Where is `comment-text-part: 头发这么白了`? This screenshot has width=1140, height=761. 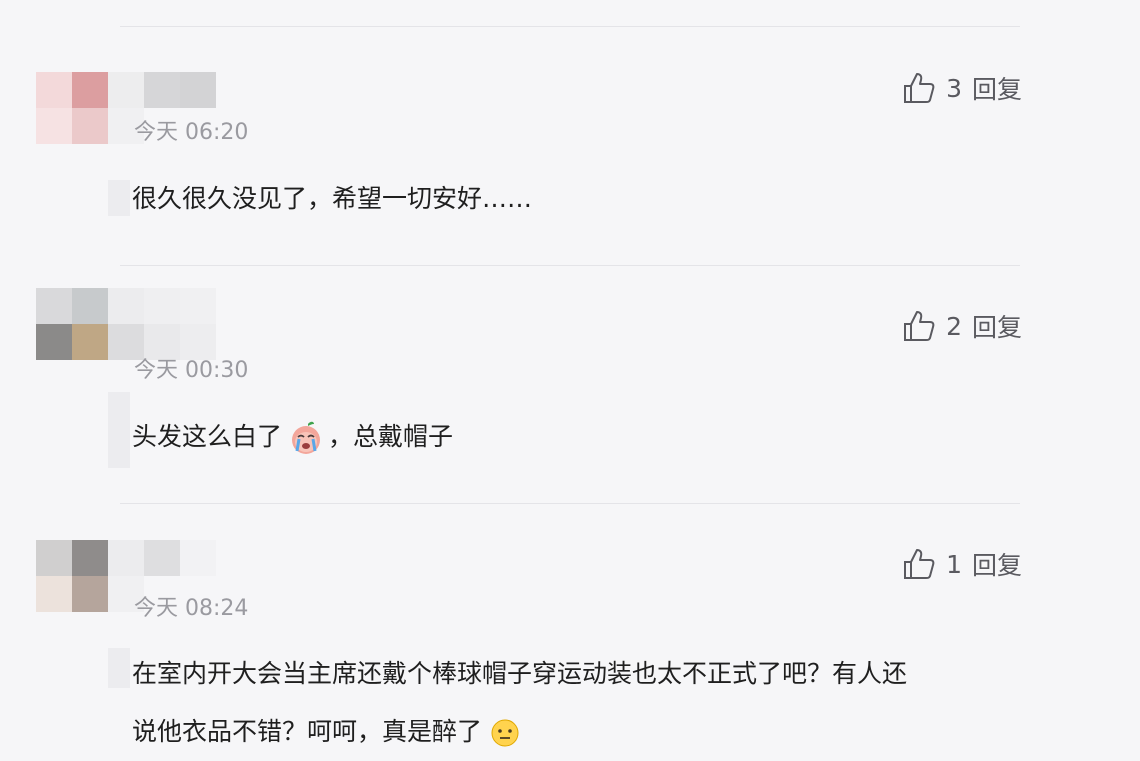 comment-text-part: 头发这么白了 is located at coordinates (207, 436).